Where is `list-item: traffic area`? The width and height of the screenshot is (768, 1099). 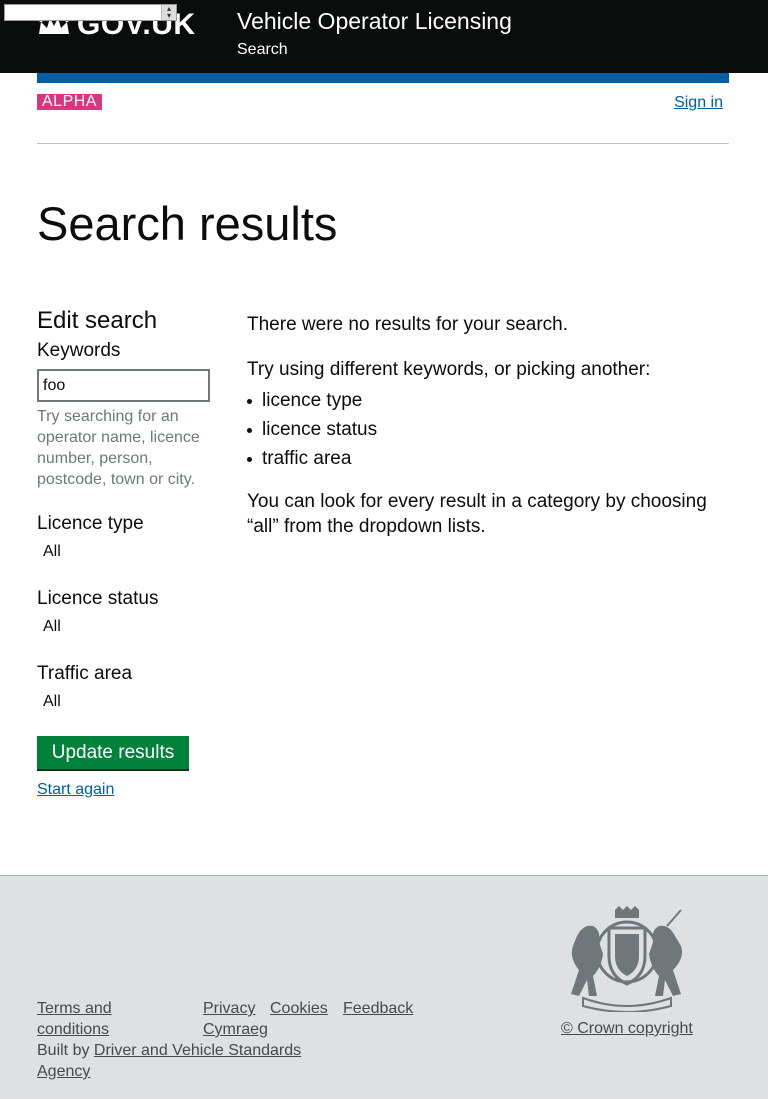
list-item: traffic area is located at coordinates (487, 458).